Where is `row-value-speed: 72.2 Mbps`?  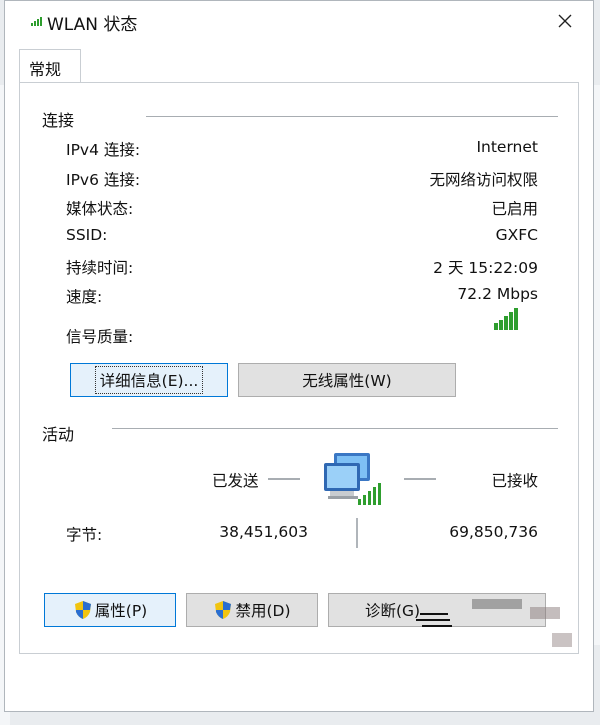
row-value-speed: 72.2 Mbps is located at coordinates (497, 294).